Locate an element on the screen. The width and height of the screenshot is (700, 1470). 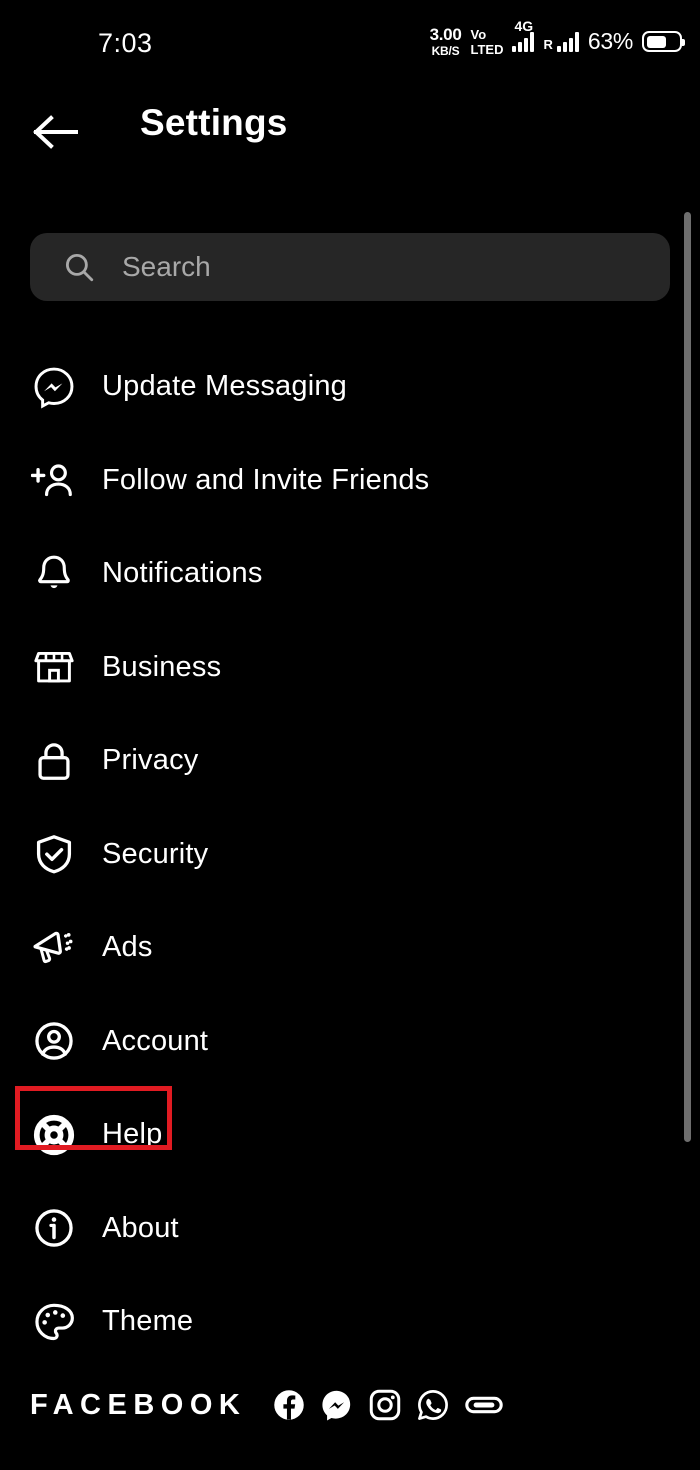
settings-item-label: Theme is located at coordinates (148, 1321).